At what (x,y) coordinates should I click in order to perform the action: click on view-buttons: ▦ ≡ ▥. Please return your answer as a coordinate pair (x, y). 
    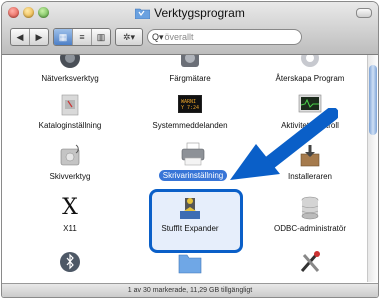
    Looking at the image, I should click on (82, 37).